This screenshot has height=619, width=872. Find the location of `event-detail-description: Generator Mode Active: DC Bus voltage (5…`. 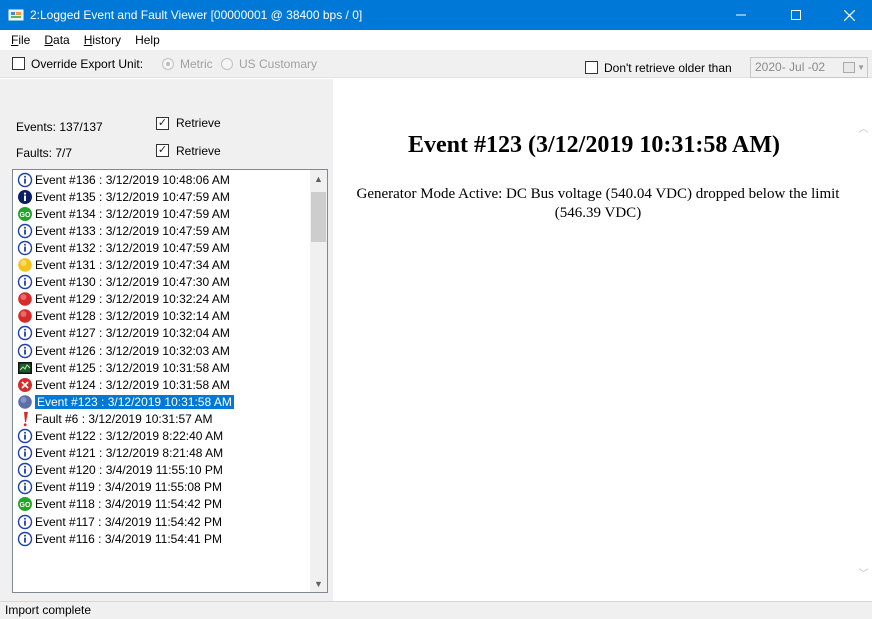

event-detail-description: Generator Mode Active: DC Bus voltage (5… is located at coordinates (598, 203).